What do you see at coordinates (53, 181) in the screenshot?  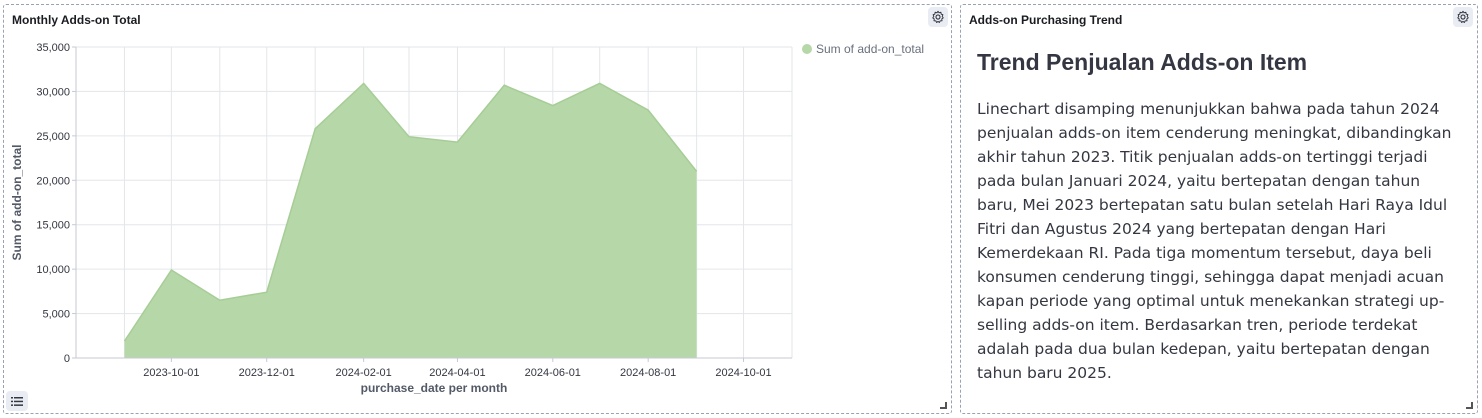 I see `y-tick-label: 20,000` at bounding box center [53, 181].